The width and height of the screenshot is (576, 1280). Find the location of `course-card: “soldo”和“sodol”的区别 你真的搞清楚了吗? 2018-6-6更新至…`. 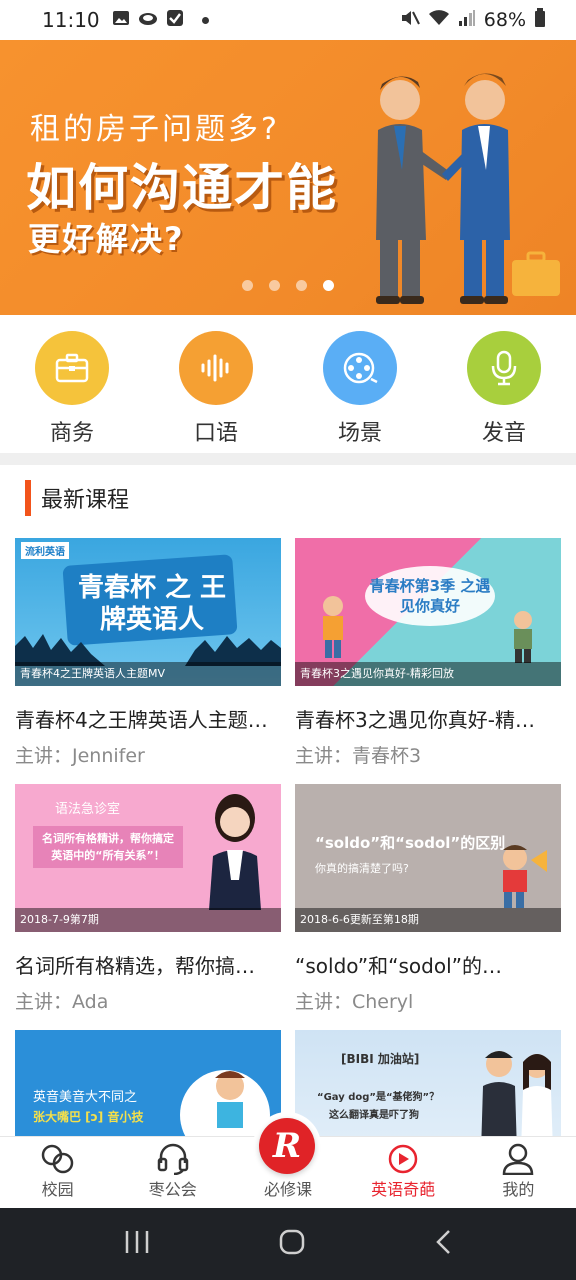

course-card: “soldo”和“sodol”的区别 你真的搞清楚了吗? 2018-6-6更新至… is located at coordinates (428, 899).